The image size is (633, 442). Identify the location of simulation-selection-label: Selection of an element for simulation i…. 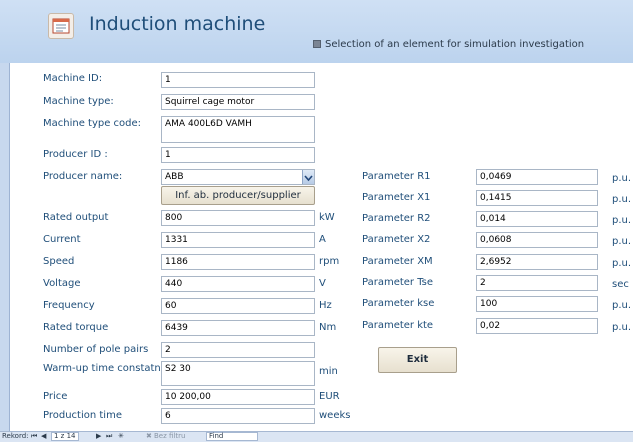
(455, 44).